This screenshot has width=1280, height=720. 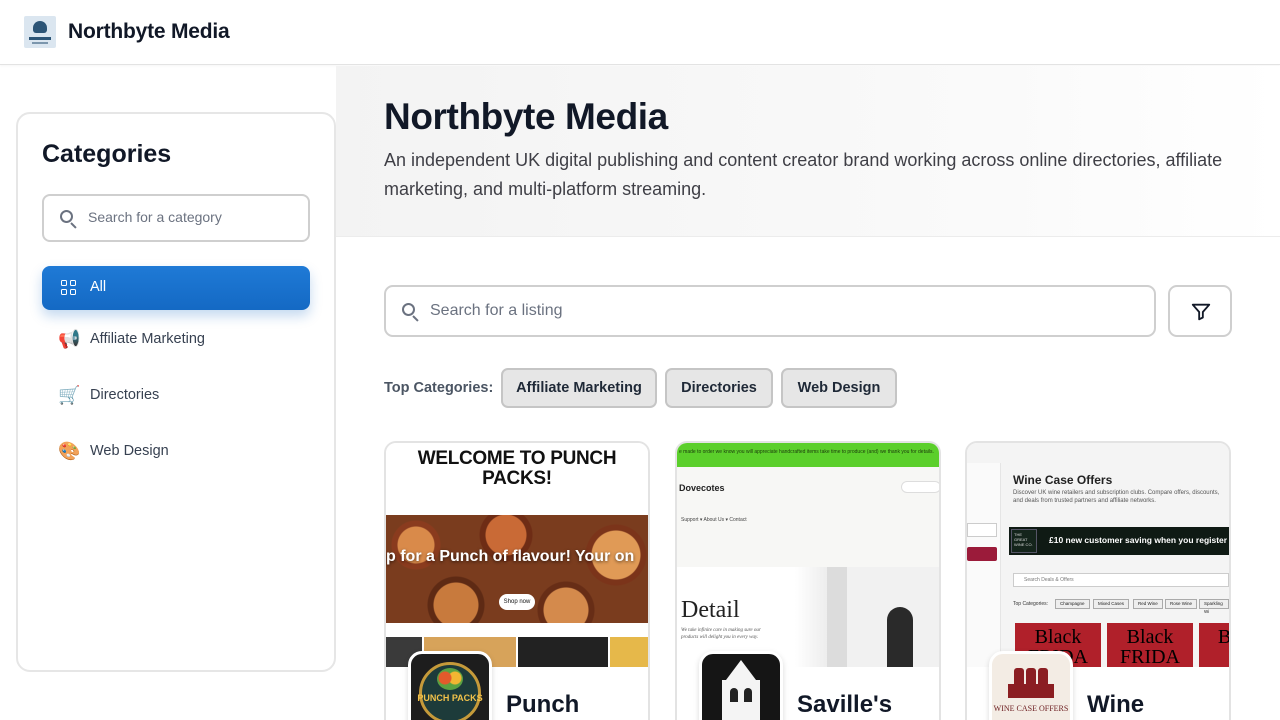 I want to click on thumbnail-chip: Red Wine, so click(x=1148, y=604).